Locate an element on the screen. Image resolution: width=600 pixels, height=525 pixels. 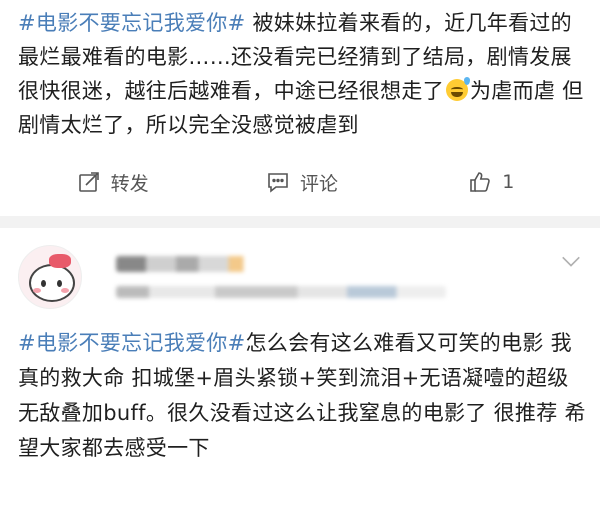
comment-subinfo-blurred is located at coordinates (281, 292).